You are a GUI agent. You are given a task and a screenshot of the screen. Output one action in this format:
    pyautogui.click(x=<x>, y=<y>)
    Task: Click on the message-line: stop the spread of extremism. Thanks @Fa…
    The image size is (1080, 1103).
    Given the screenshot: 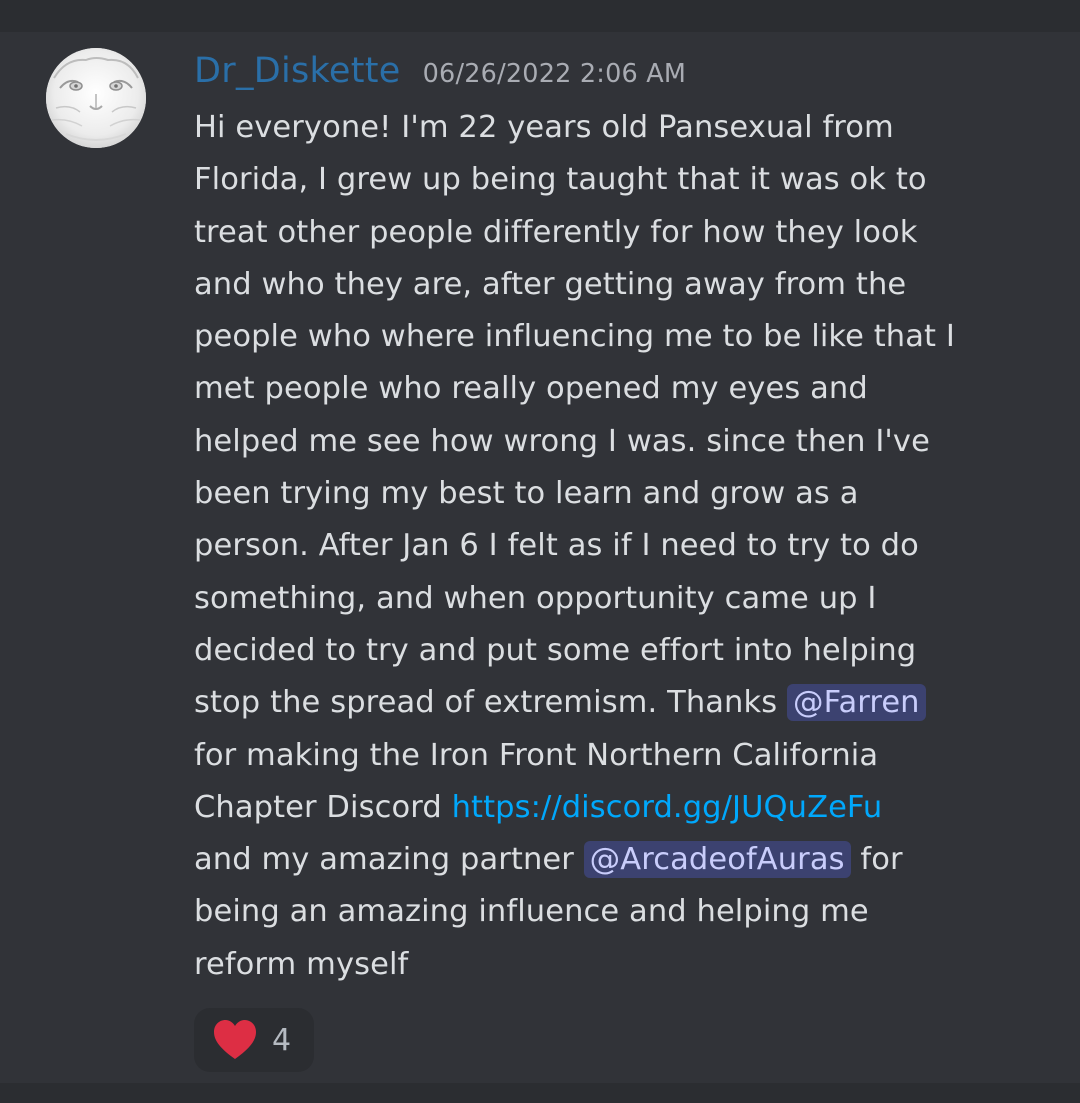 What is the action you would take?
    pyautogui.click(x=624, y=703)
    